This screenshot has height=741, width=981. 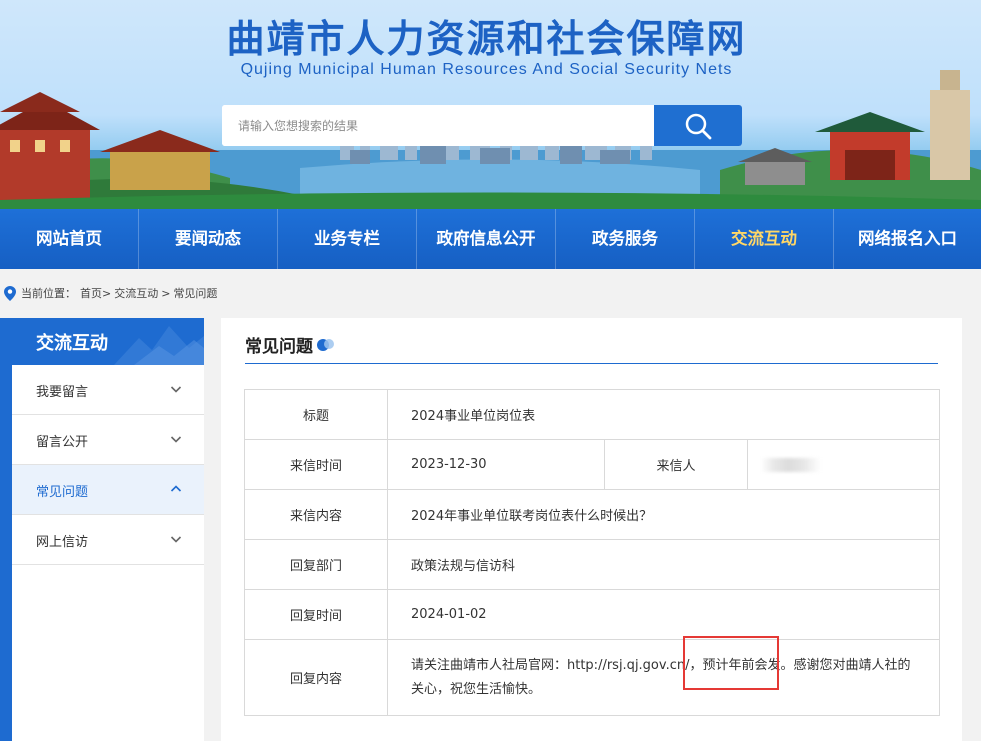 I want to click on nav-item-news: 要闻动态, so click(x=208, y=239).